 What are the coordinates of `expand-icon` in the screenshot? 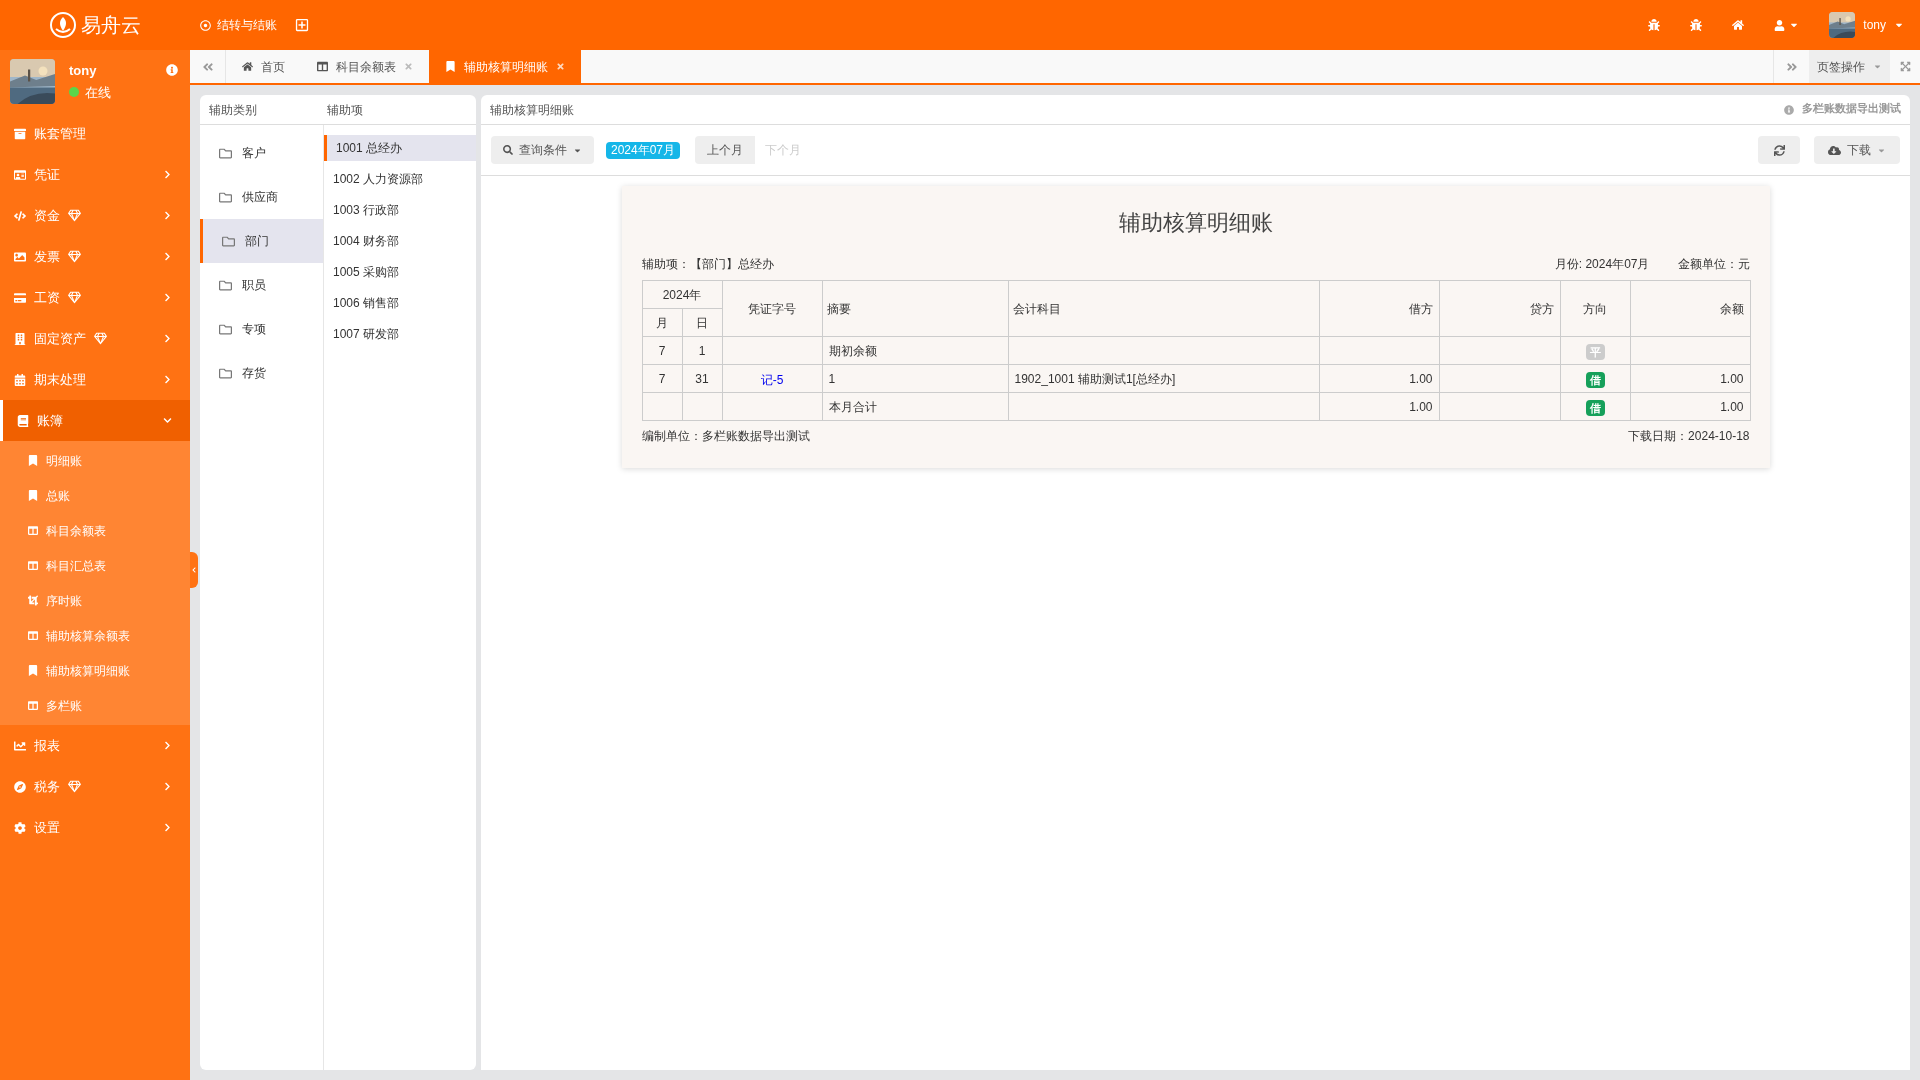 It's located at (1905, 66).